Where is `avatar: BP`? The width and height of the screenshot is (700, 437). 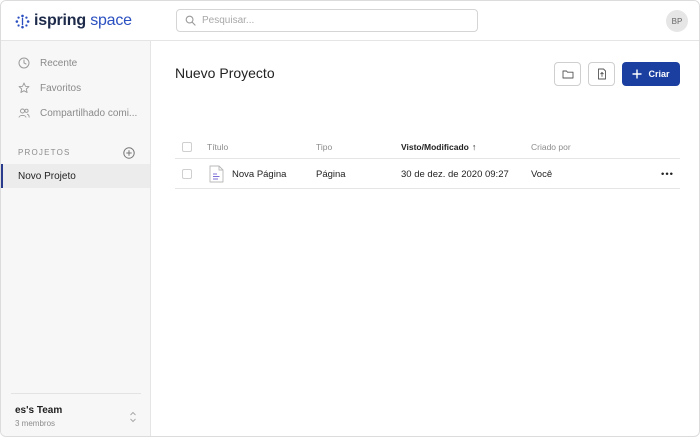
avatar: BP is located at coordinates (677, 21).